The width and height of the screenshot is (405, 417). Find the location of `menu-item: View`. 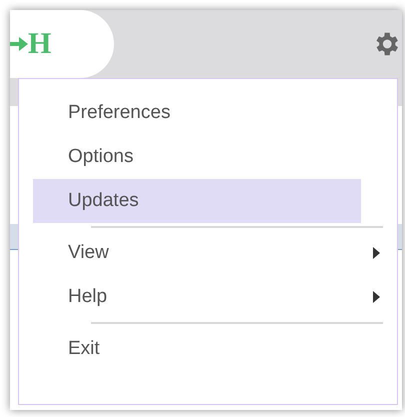

menu-item: View is located at coordinates (197, 253).